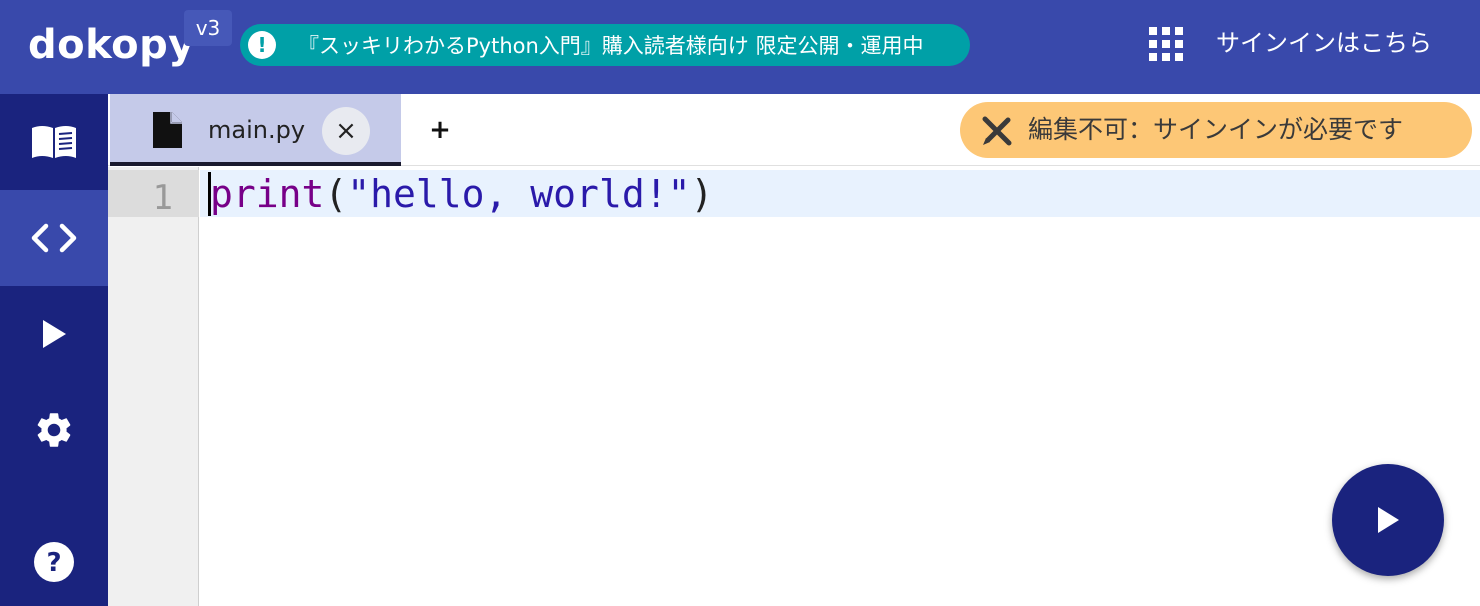 This screenshot has height=606, width=1480. What do you see at coordinates (440, 130) in the screenshot?
I see `add-tab-button: +` at bounding box center [440, 130].